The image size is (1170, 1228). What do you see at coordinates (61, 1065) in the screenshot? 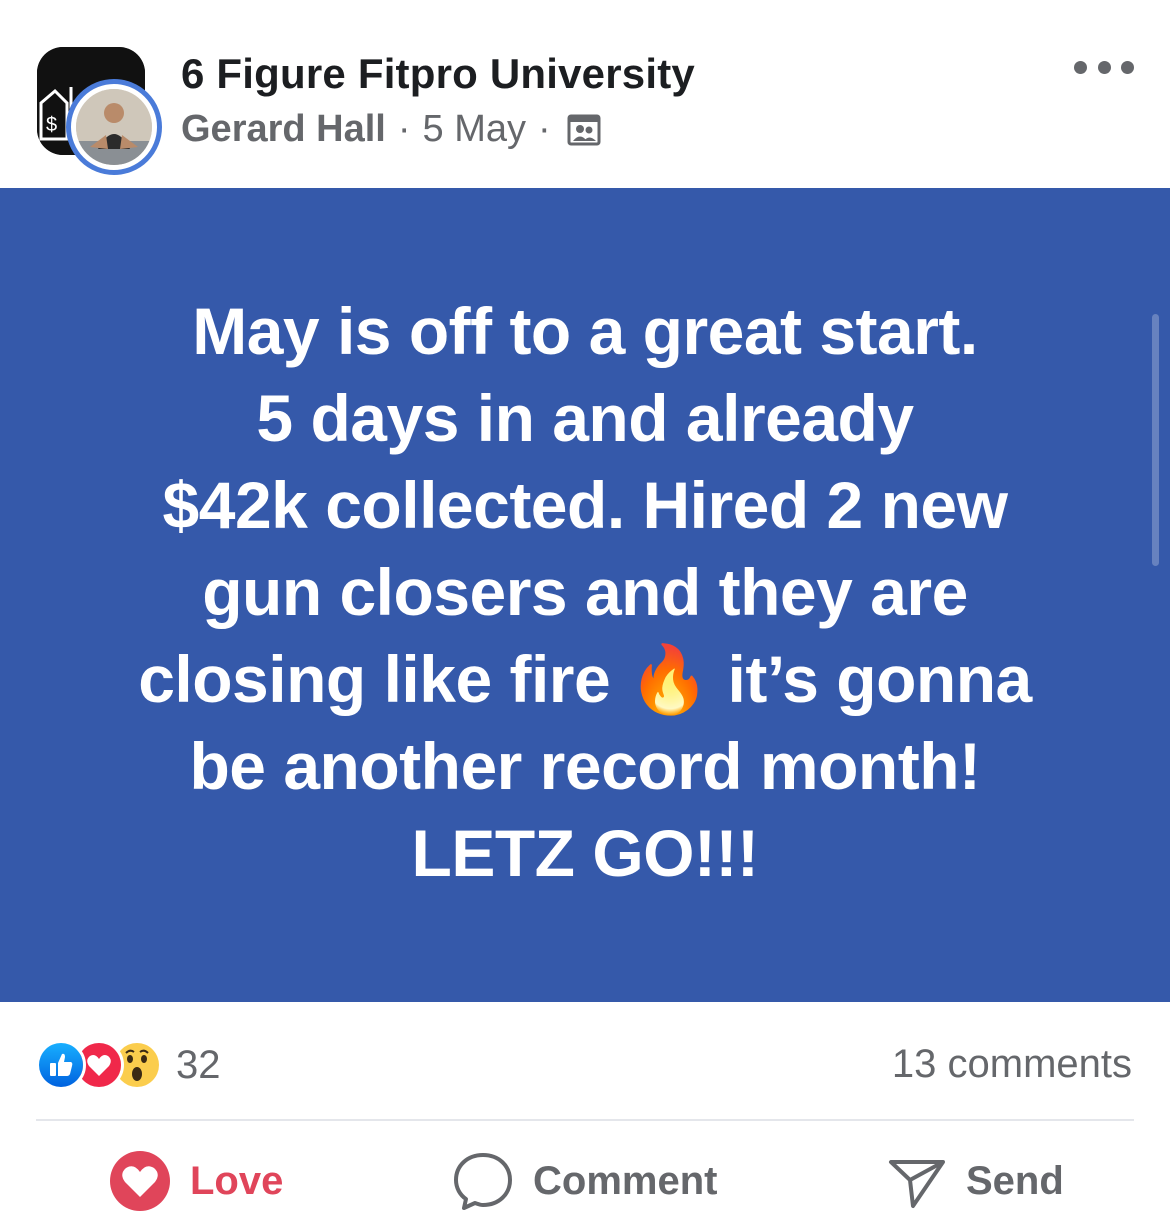
I see `like-icon` at bounding box center [61, 1065].